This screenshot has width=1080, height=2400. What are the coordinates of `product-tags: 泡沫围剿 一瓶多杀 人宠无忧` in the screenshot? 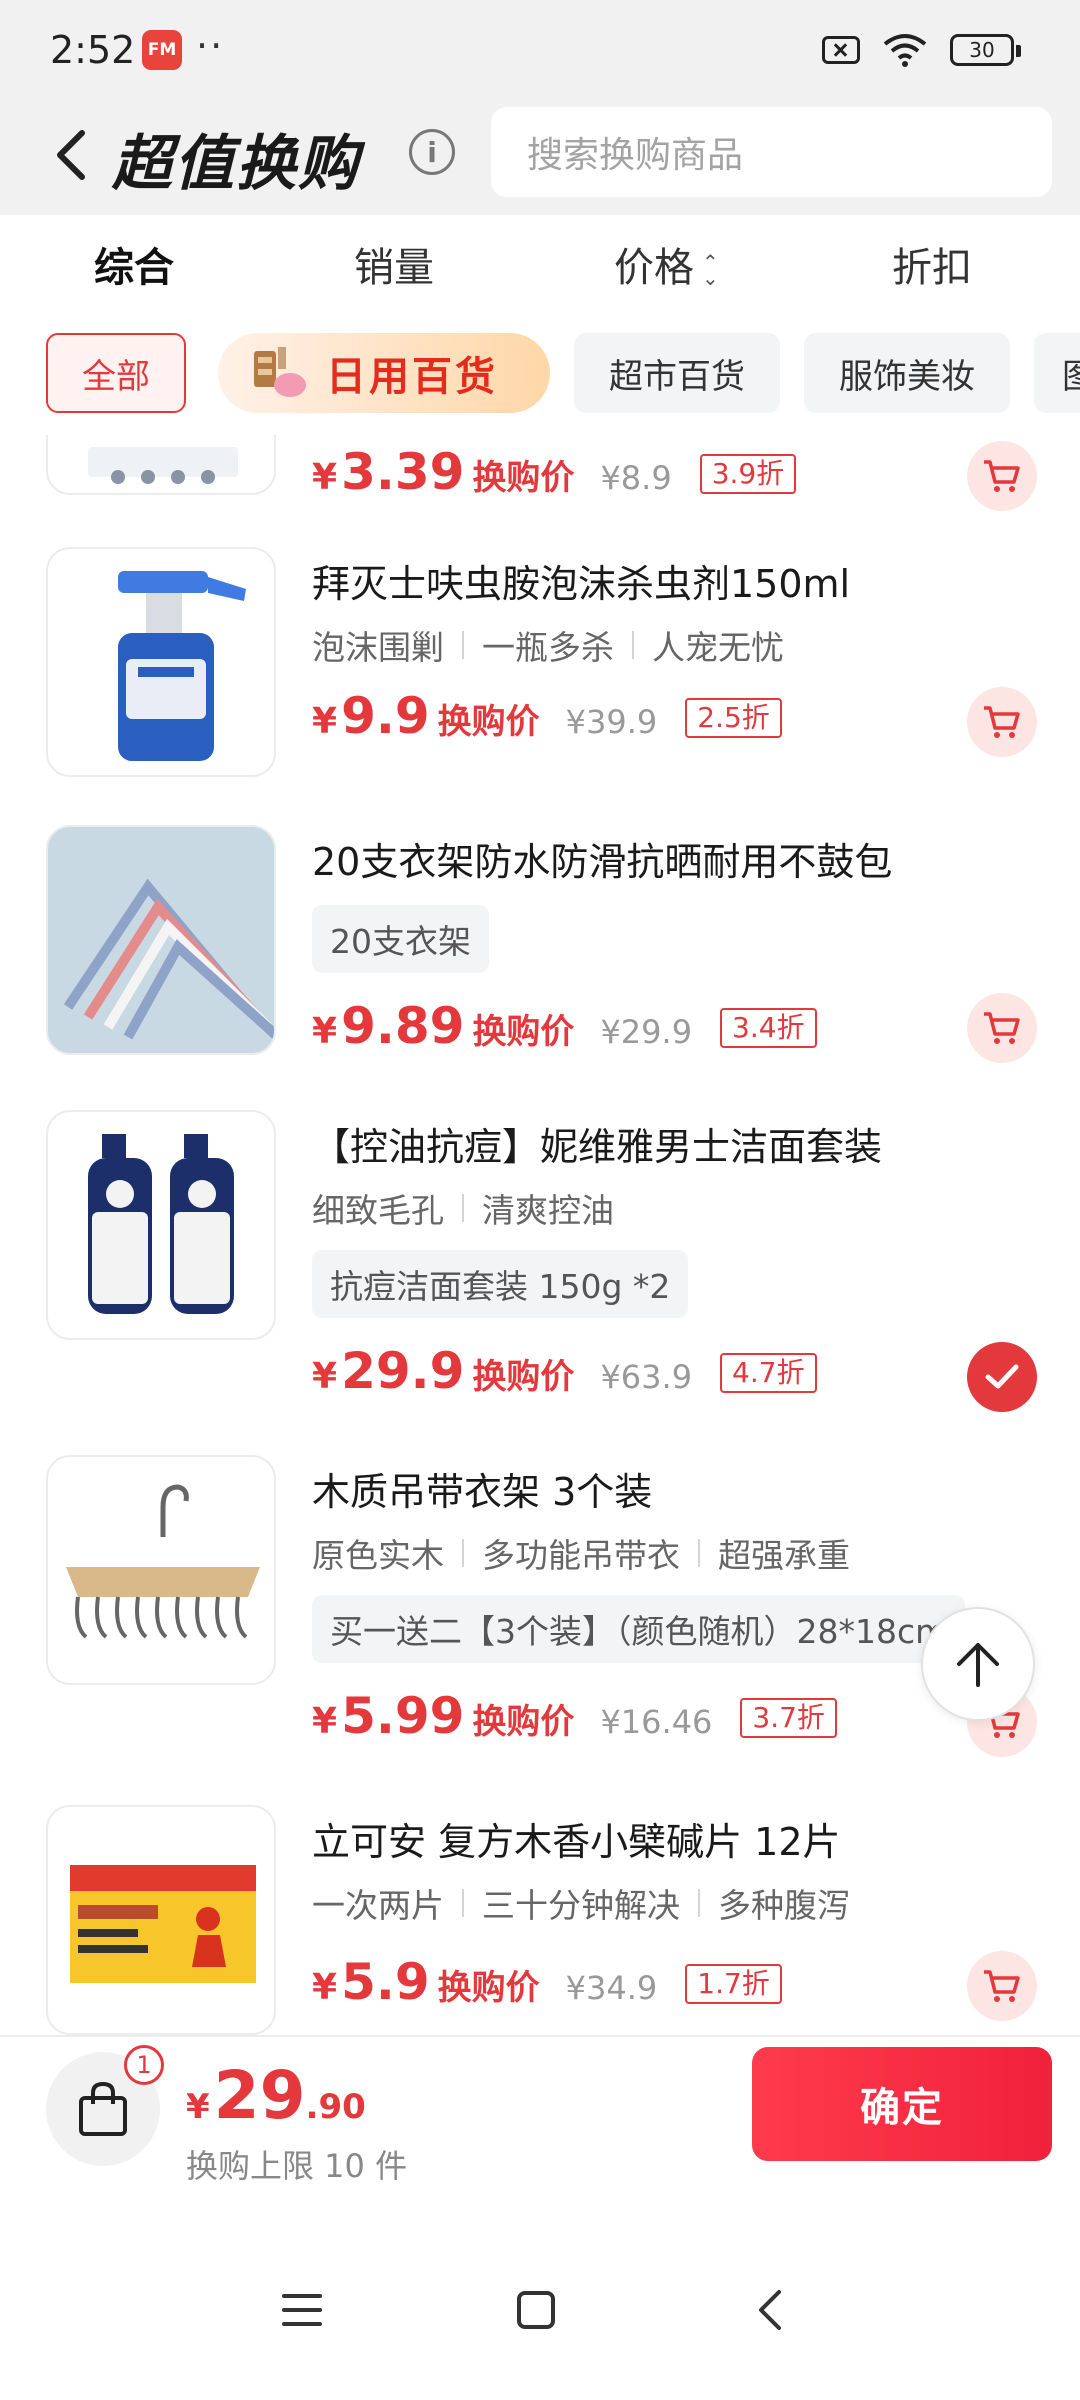 It's located at (548, 645).